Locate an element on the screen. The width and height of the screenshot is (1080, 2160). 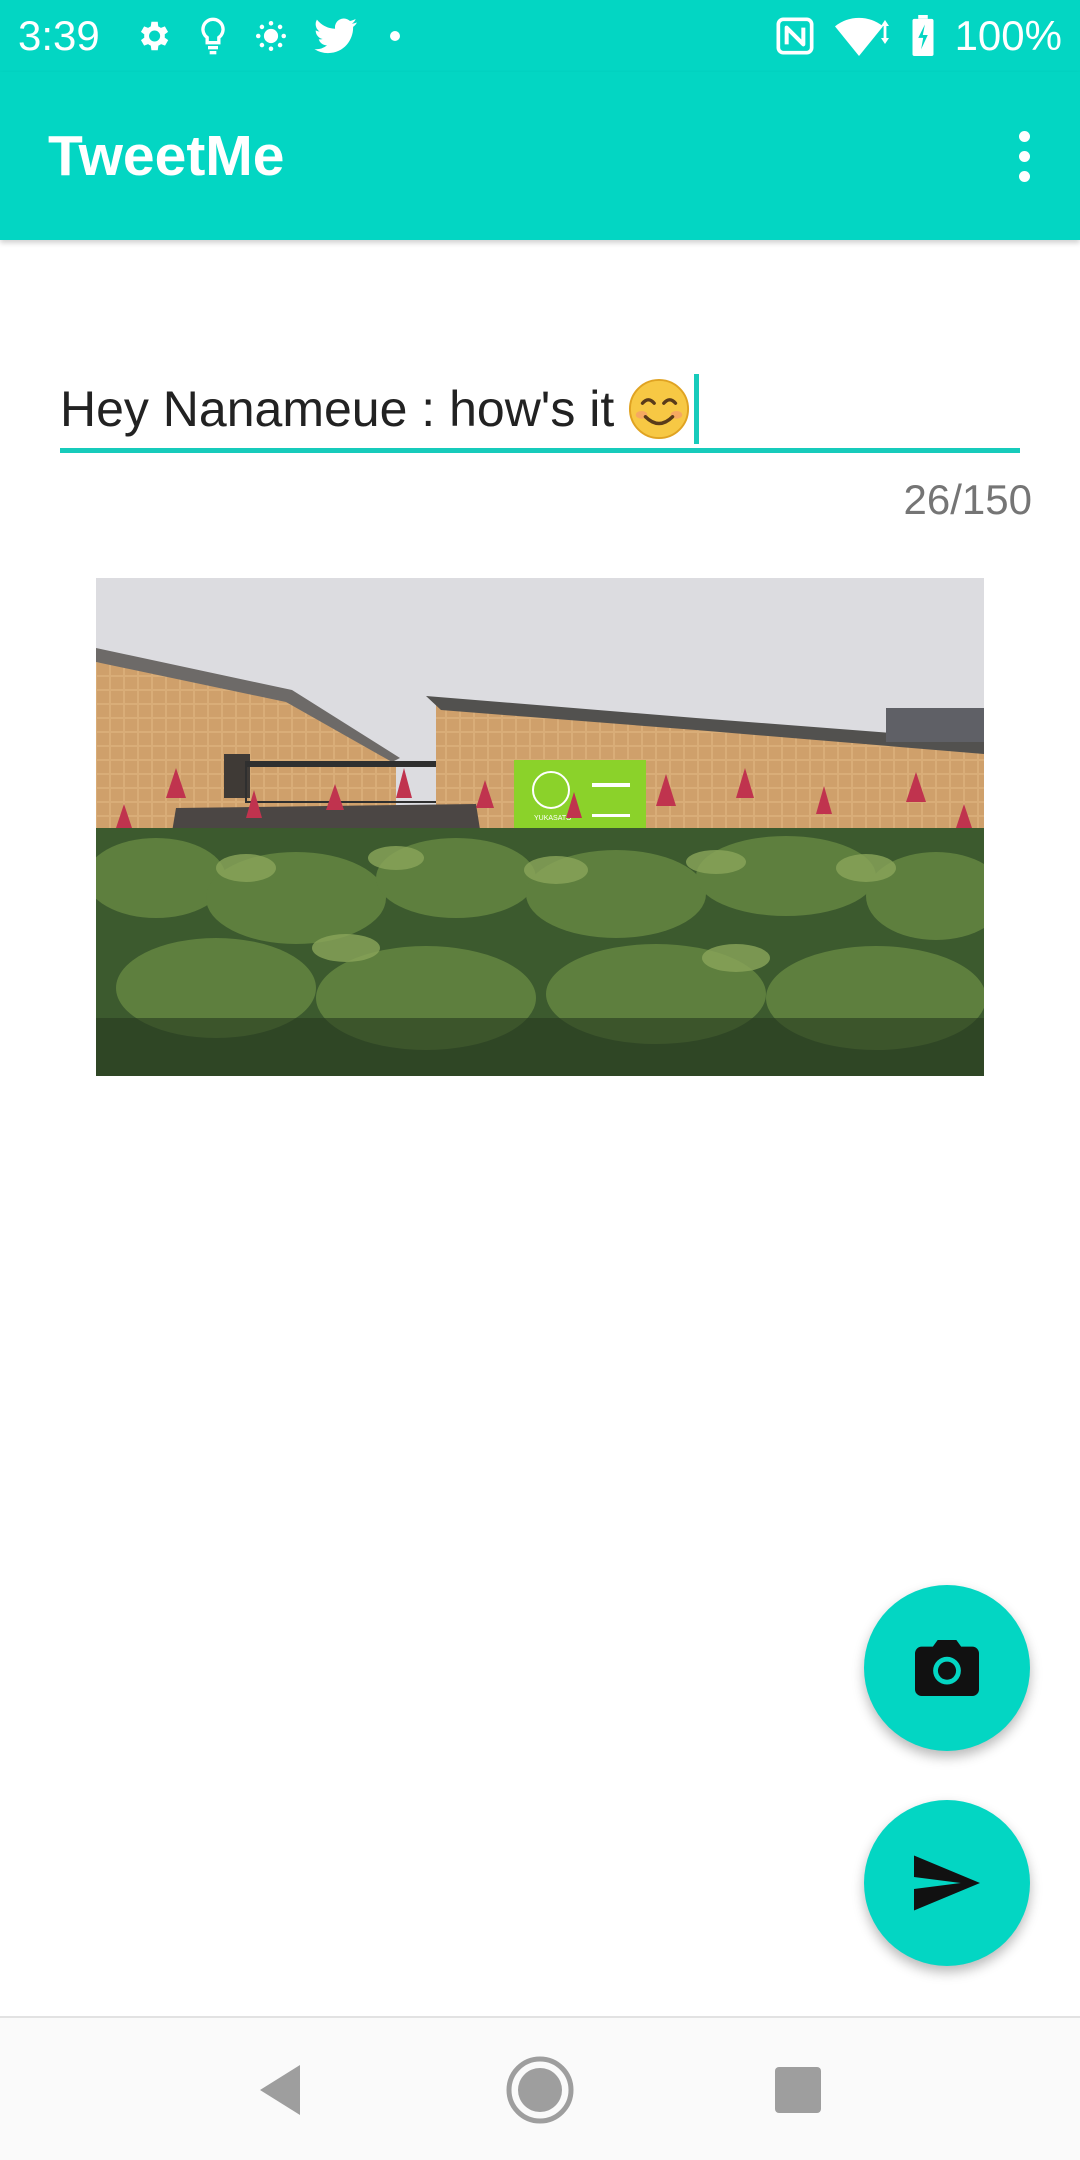
system-navigation-bar is located at coordinates (540, 2088).